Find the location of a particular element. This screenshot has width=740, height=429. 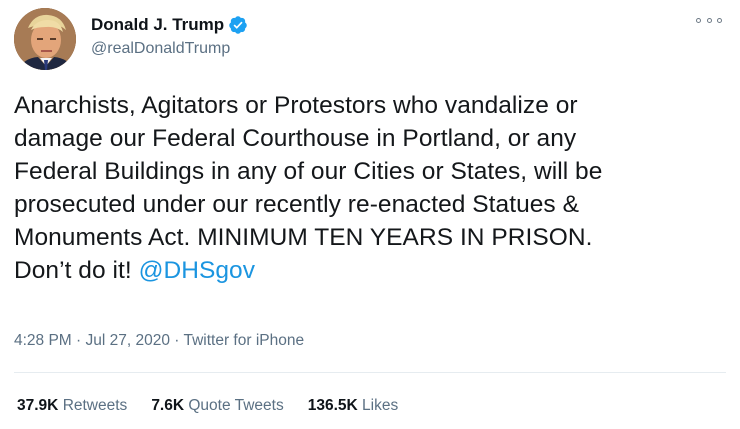

verified-badge-icon is located at coordinates (238, 25).